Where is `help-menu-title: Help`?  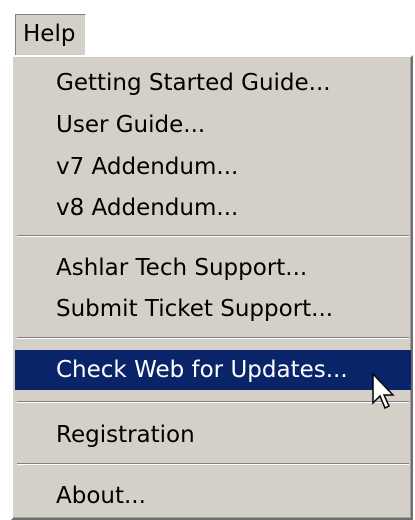 help-menu-title: Help is located at coordinates (50, 34).